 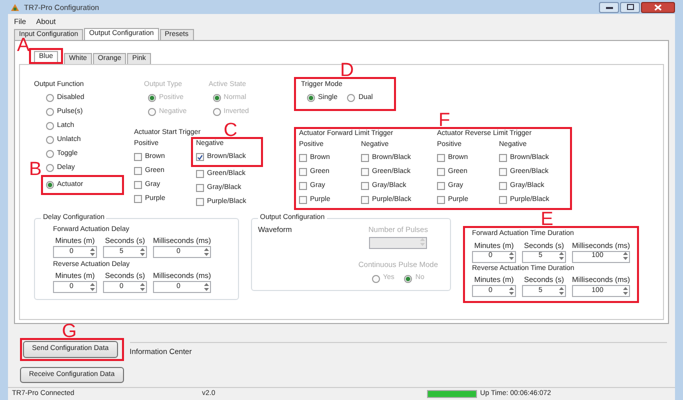 I want to click on minimize-icon, so click(x=609, y=7).